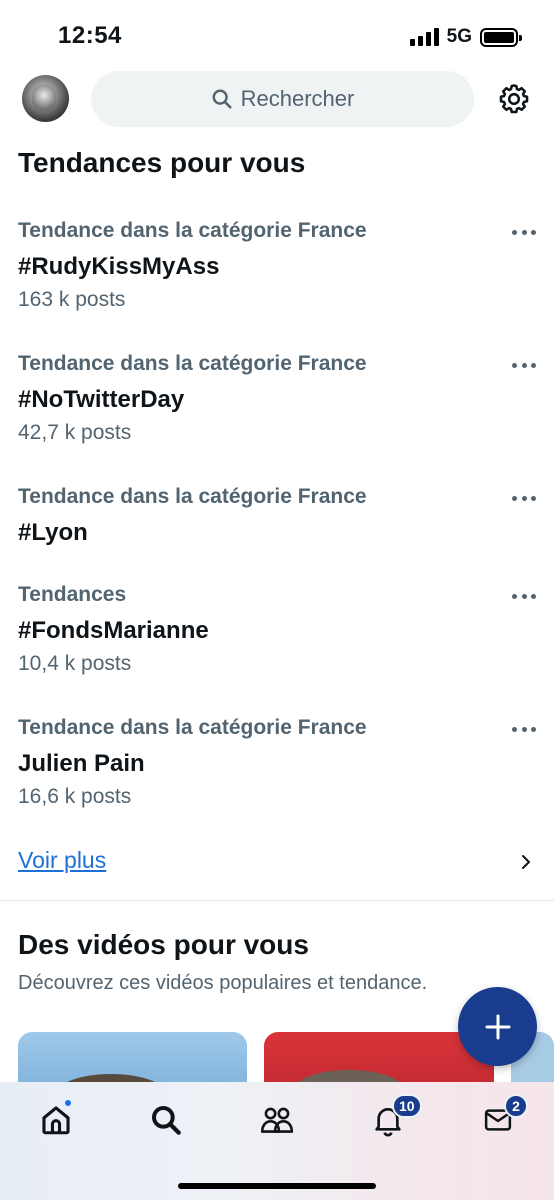 The width and height of the screenshot is (554, 1200). I want to click on tab-notifications: 10, so click(395, 1117).